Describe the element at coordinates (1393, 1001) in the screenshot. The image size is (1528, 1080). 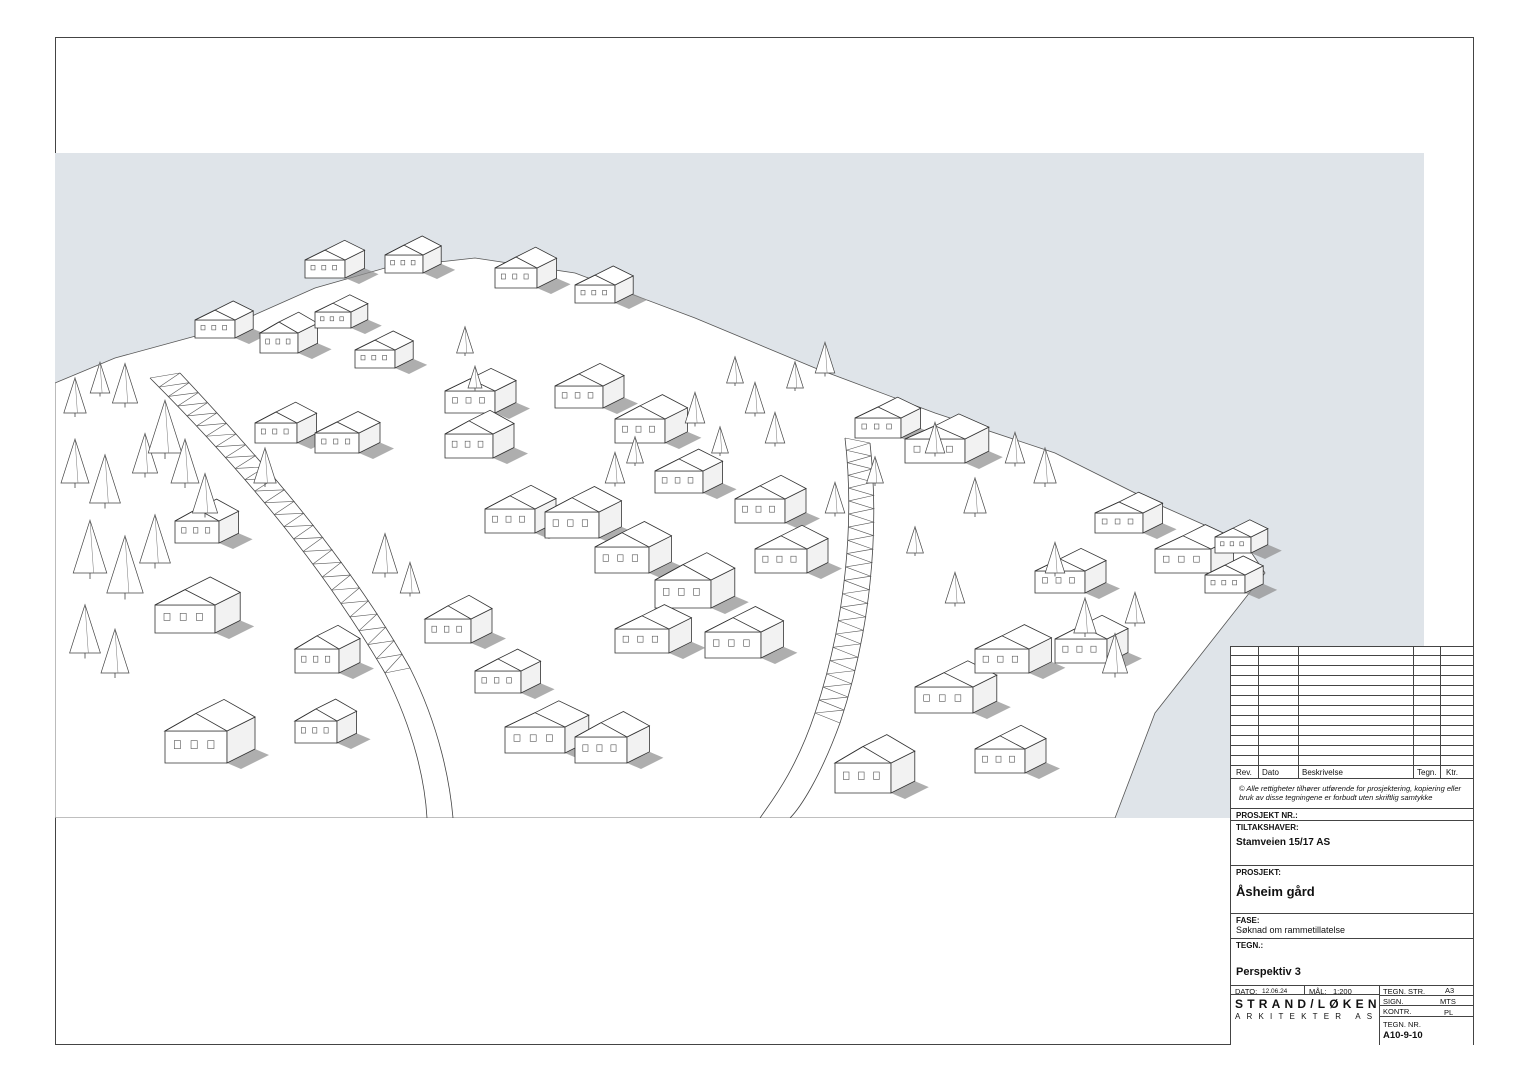
I see `signed-label: SIGN.` at that location.